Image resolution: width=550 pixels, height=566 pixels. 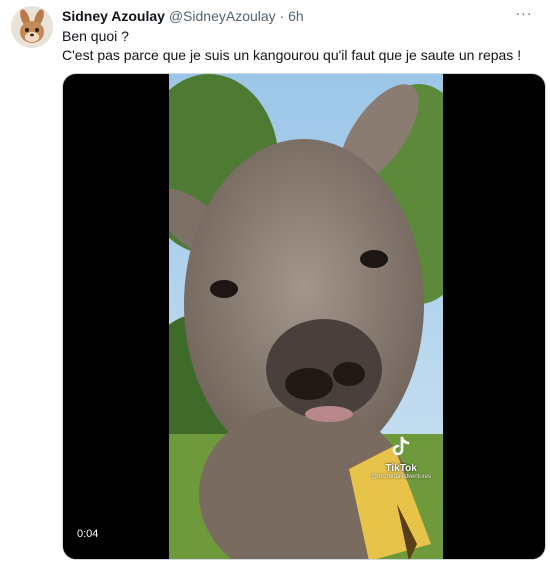 What do you see at coordinates (401, 468) in the screenshot?
I see `tiktok-label: TikTok` at bounding box center [401, 468].